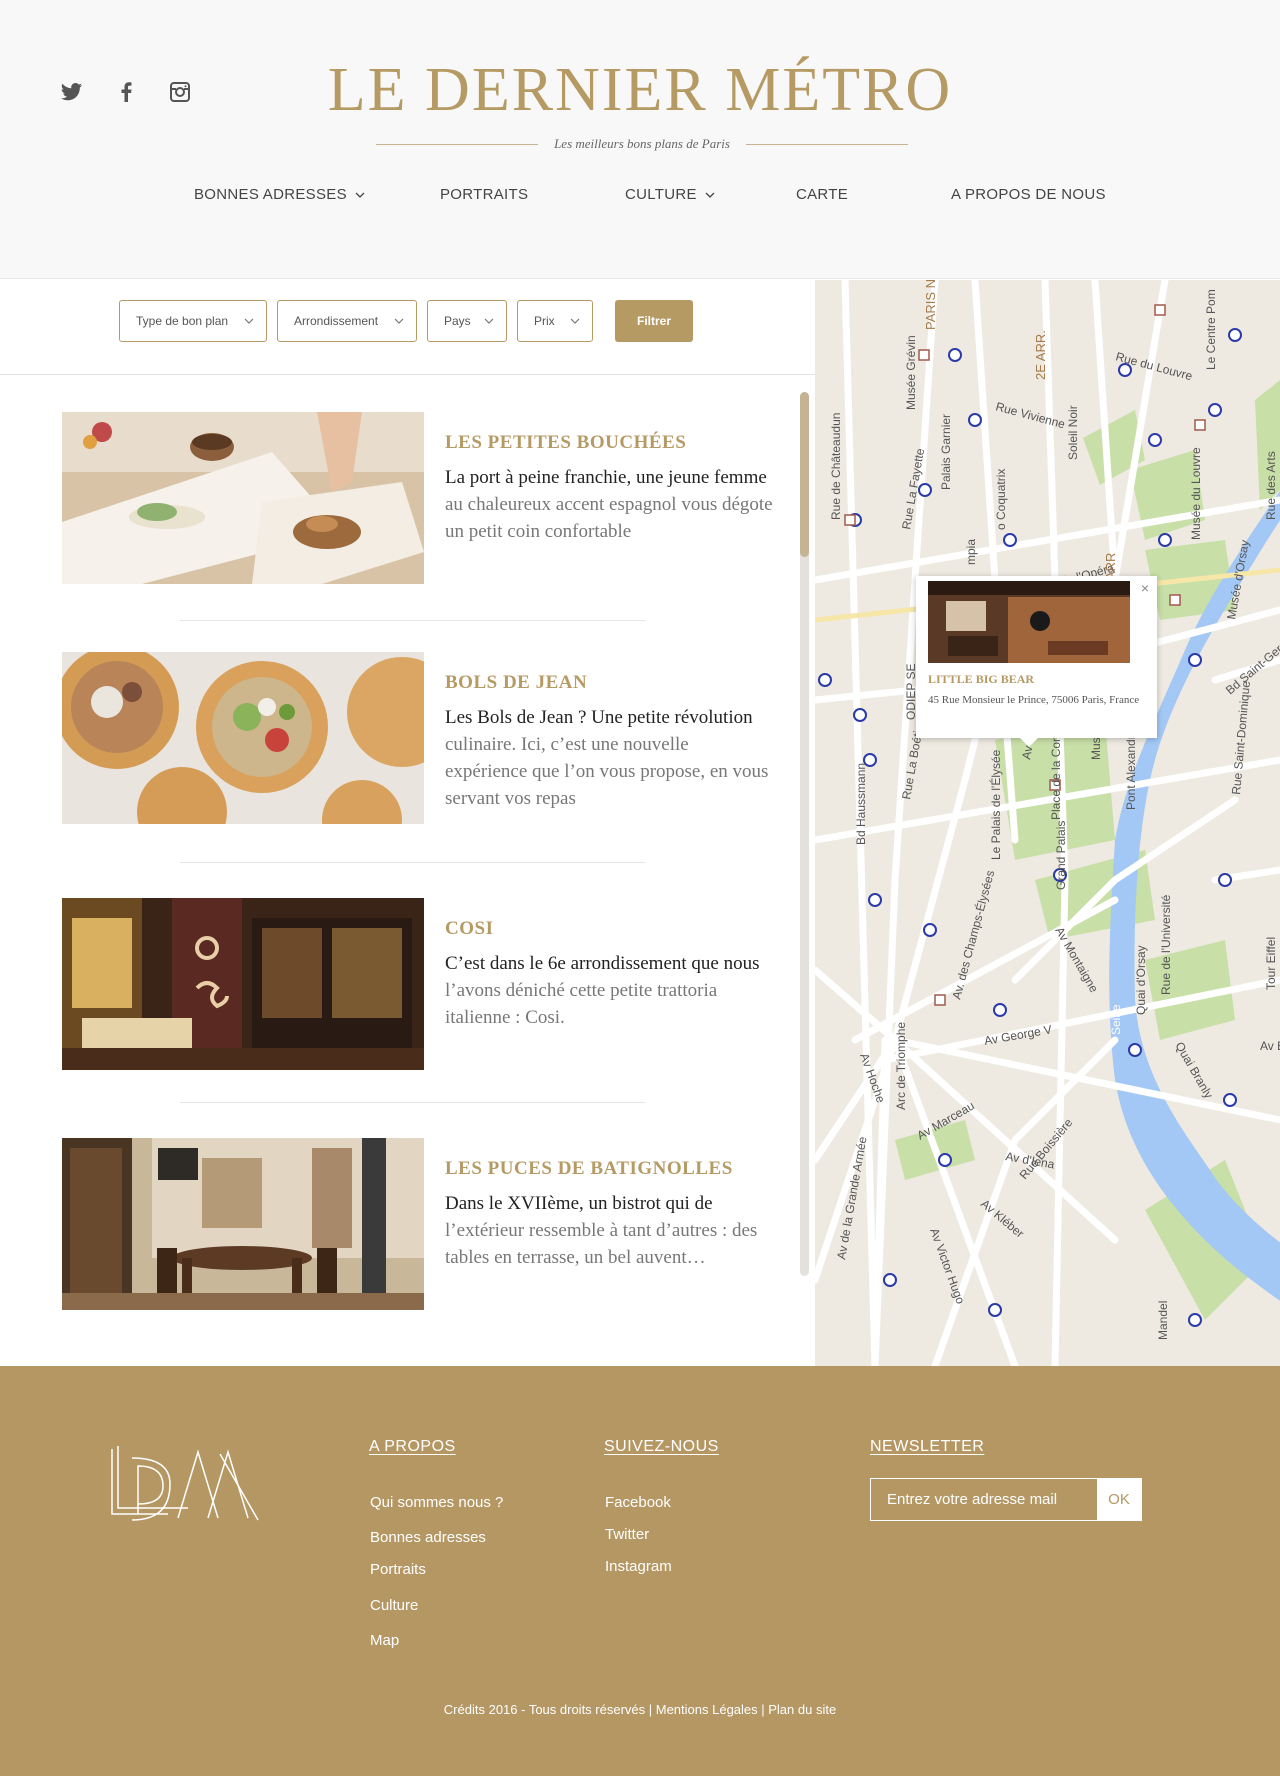 This screenshot has height=1776, width=1280. I want to click on map-street-label: 2E ARR., so click(1040, 355).